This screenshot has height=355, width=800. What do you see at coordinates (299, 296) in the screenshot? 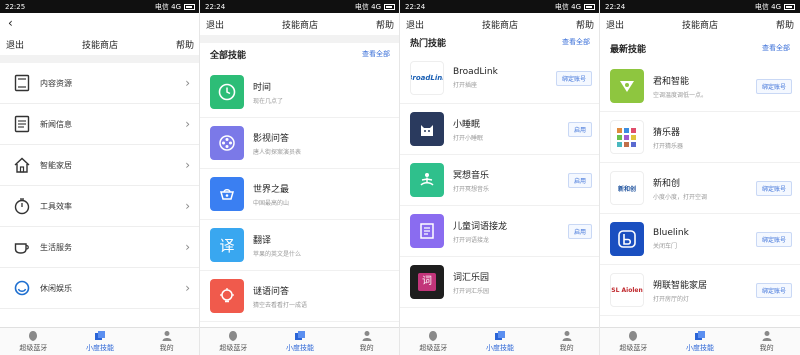
I see `skill-item: 谜语问答 猜空去看看打一成语` at bounding box center [299, 296].